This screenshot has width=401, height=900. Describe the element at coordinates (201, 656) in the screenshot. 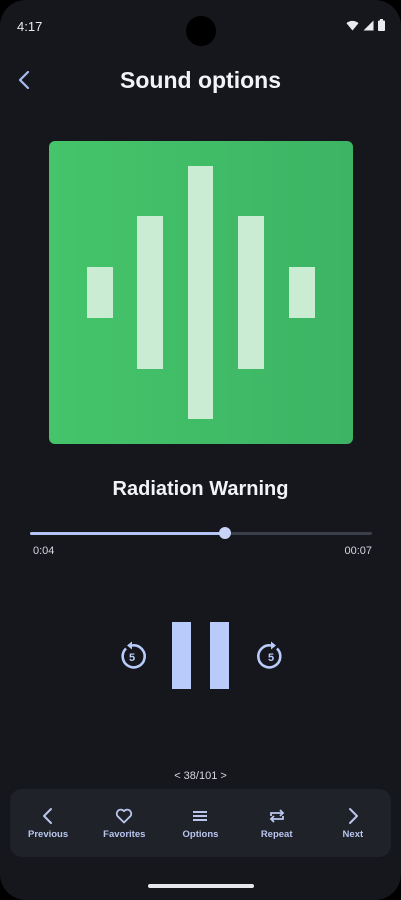

I see `pause-button` at that location.